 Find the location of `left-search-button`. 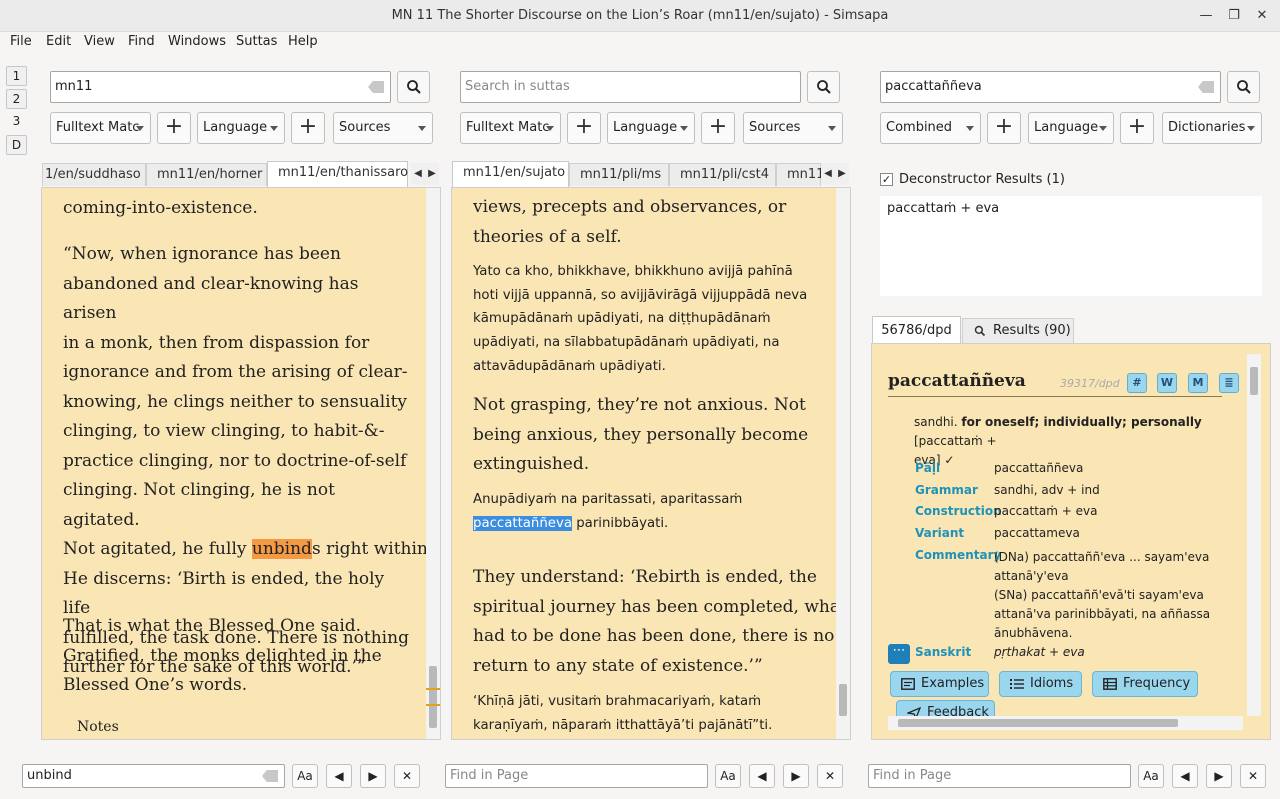

left-search-button is located at coordinates (413, 87).